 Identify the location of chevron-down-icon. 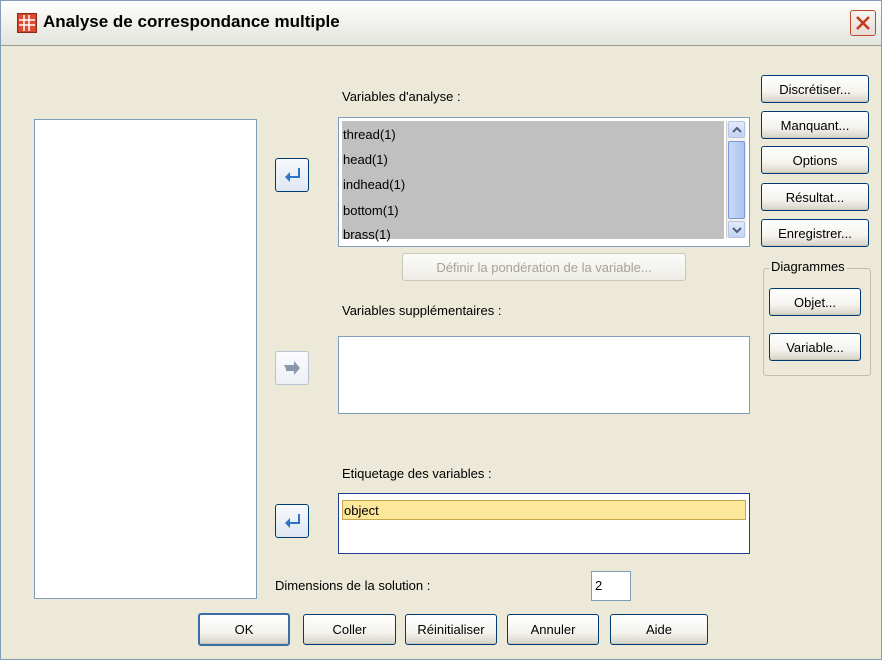
(737, 230).